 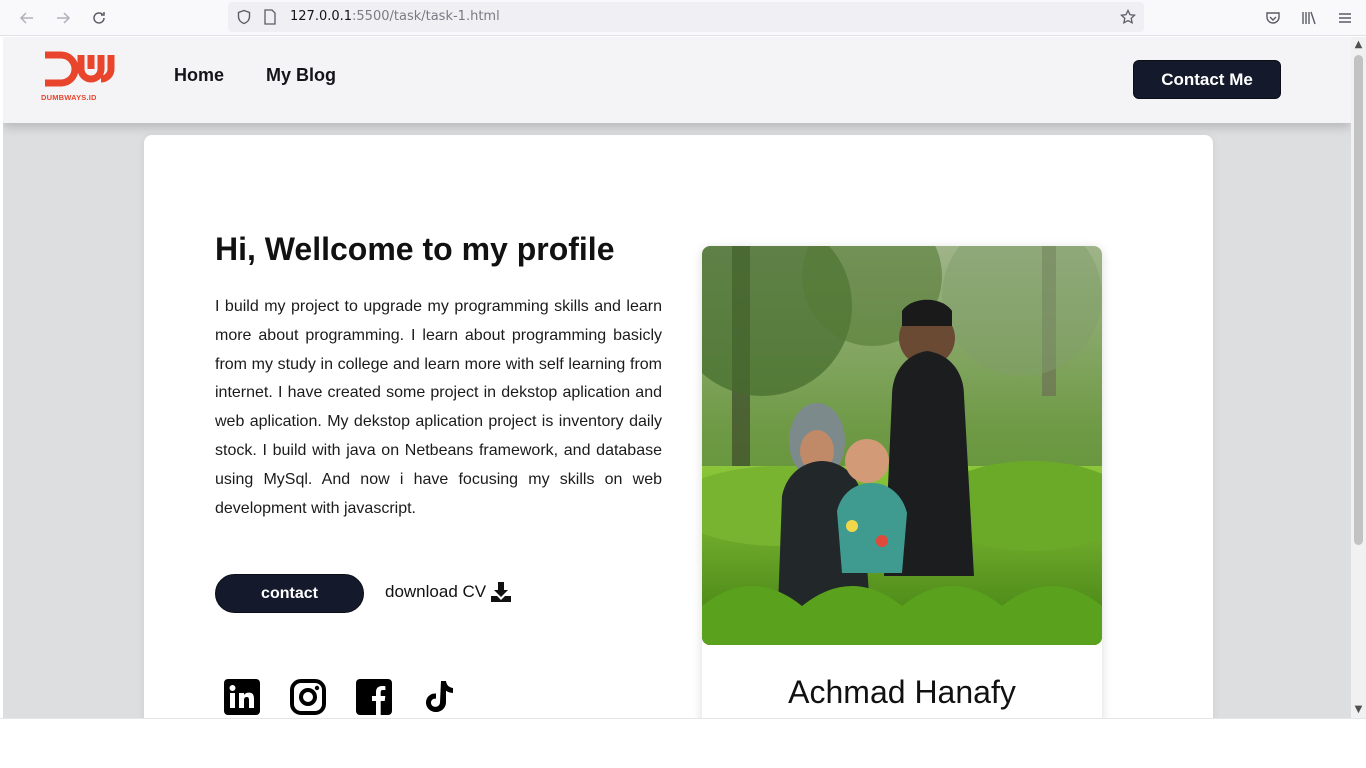 What do you see at coordinates (308, 697) in the screenshot?
I see `instagram-icon` at bounding box center [308, 697].